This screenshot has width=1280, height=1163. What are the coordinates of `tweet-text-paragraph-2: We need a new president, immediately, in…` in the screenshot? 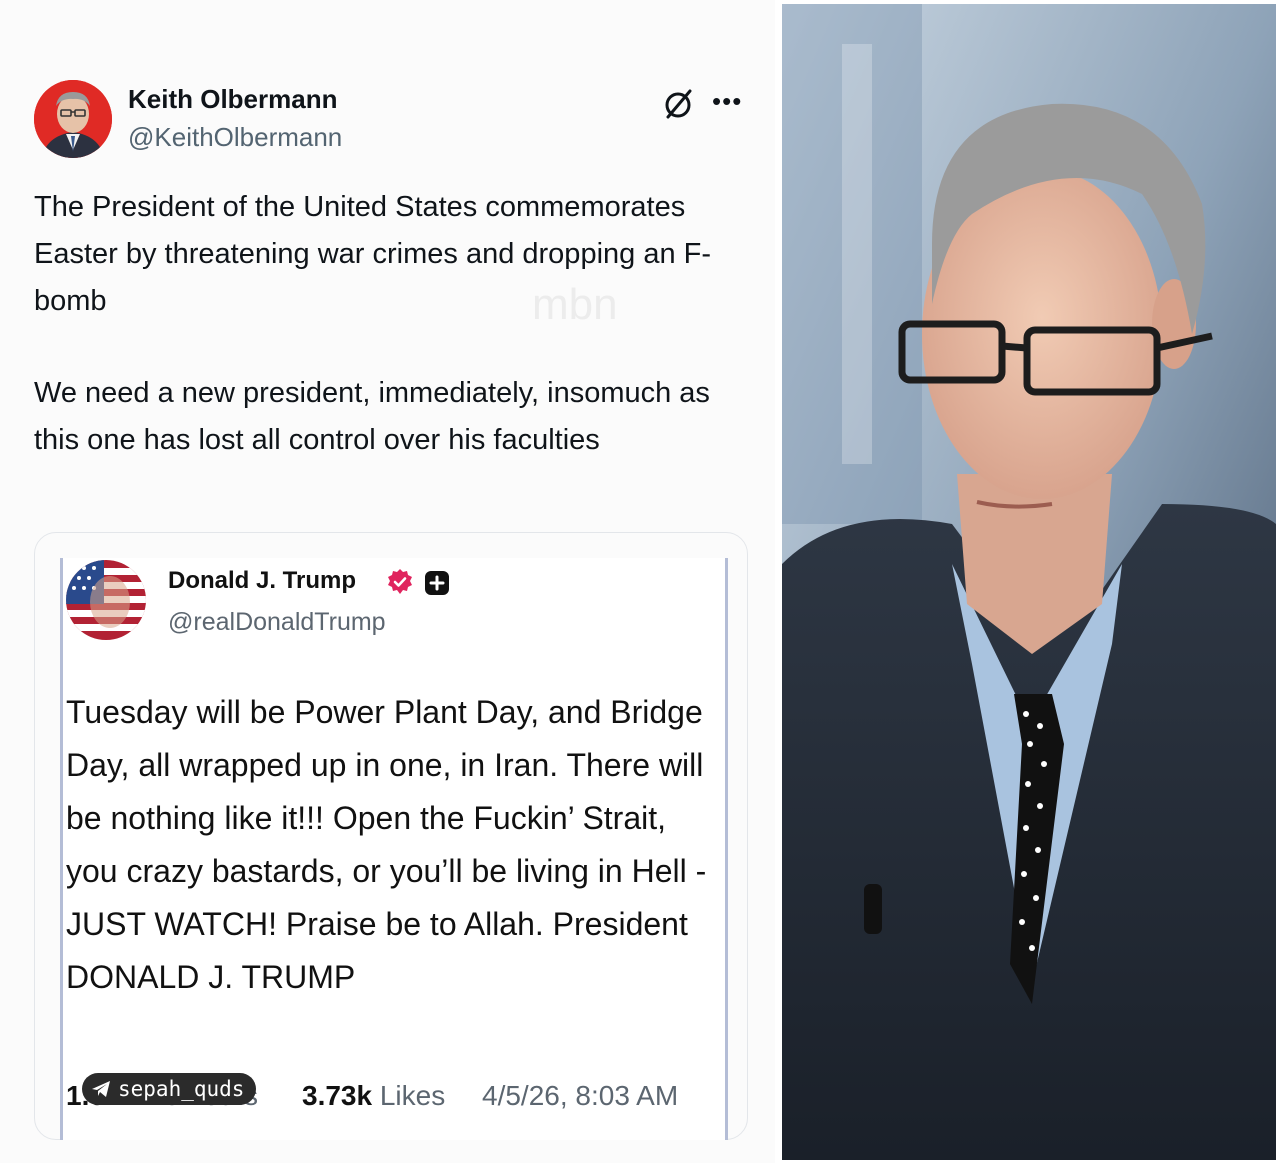 It's located at (372, 416).